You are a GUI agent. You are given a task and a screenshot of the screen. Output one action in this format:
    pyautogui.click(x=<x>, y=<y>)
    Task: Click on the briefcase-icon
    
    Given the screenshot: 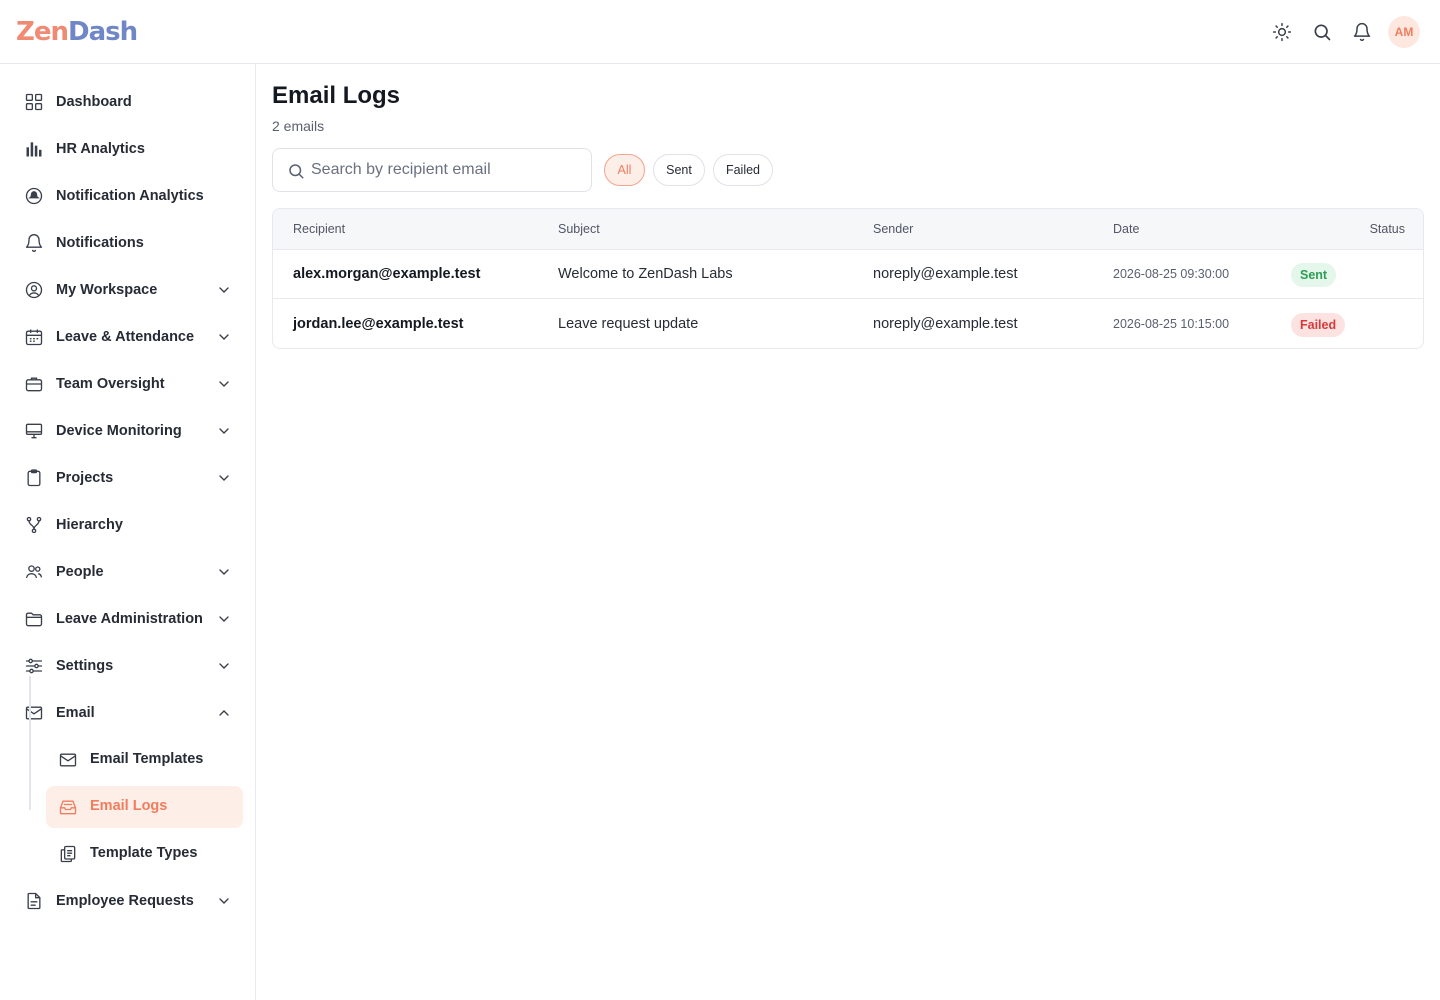 What is the action you would take?
    pyautogui.click(x=34, y=384)
    